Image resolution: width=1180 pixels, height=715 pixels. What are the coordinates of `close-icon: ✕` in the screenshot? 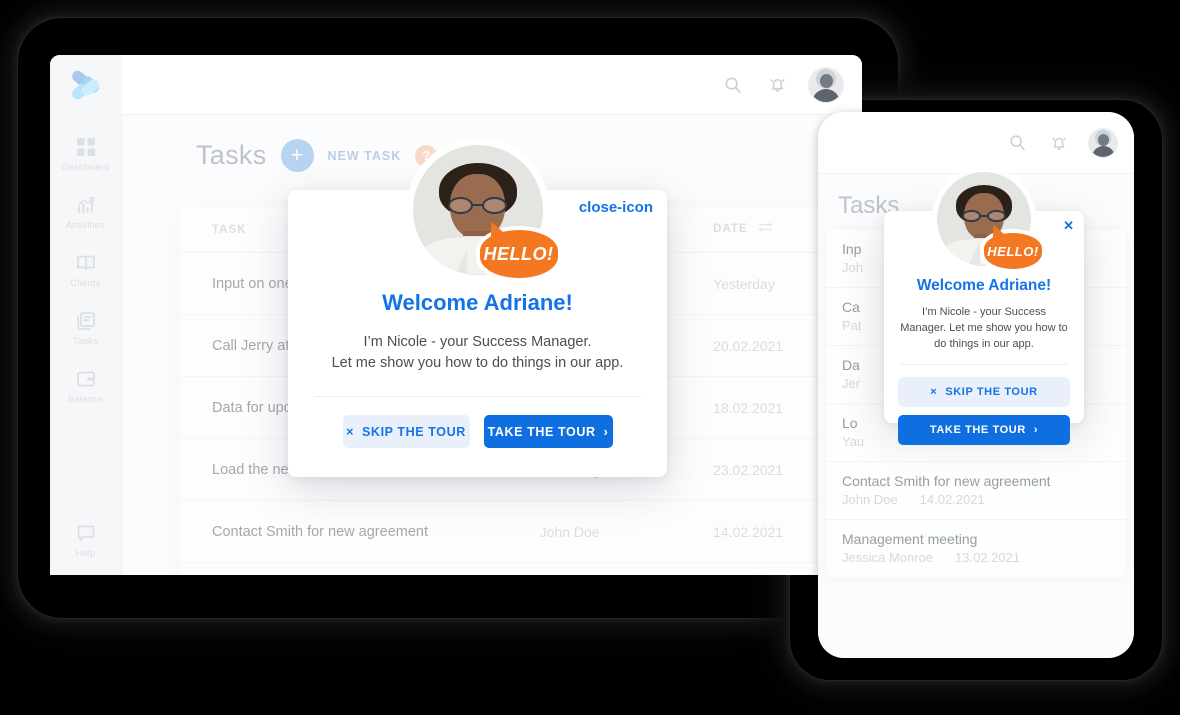 It's located at (1068, 225).